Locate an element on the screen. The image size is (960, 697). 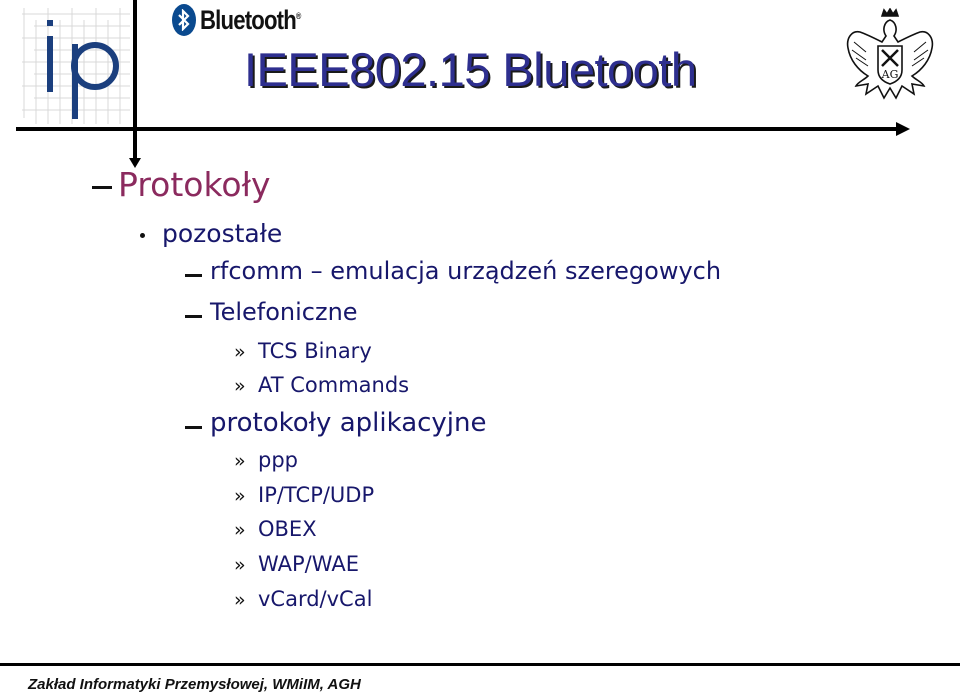
list-item: WAP/WAE is located at coordinates (308, 564).